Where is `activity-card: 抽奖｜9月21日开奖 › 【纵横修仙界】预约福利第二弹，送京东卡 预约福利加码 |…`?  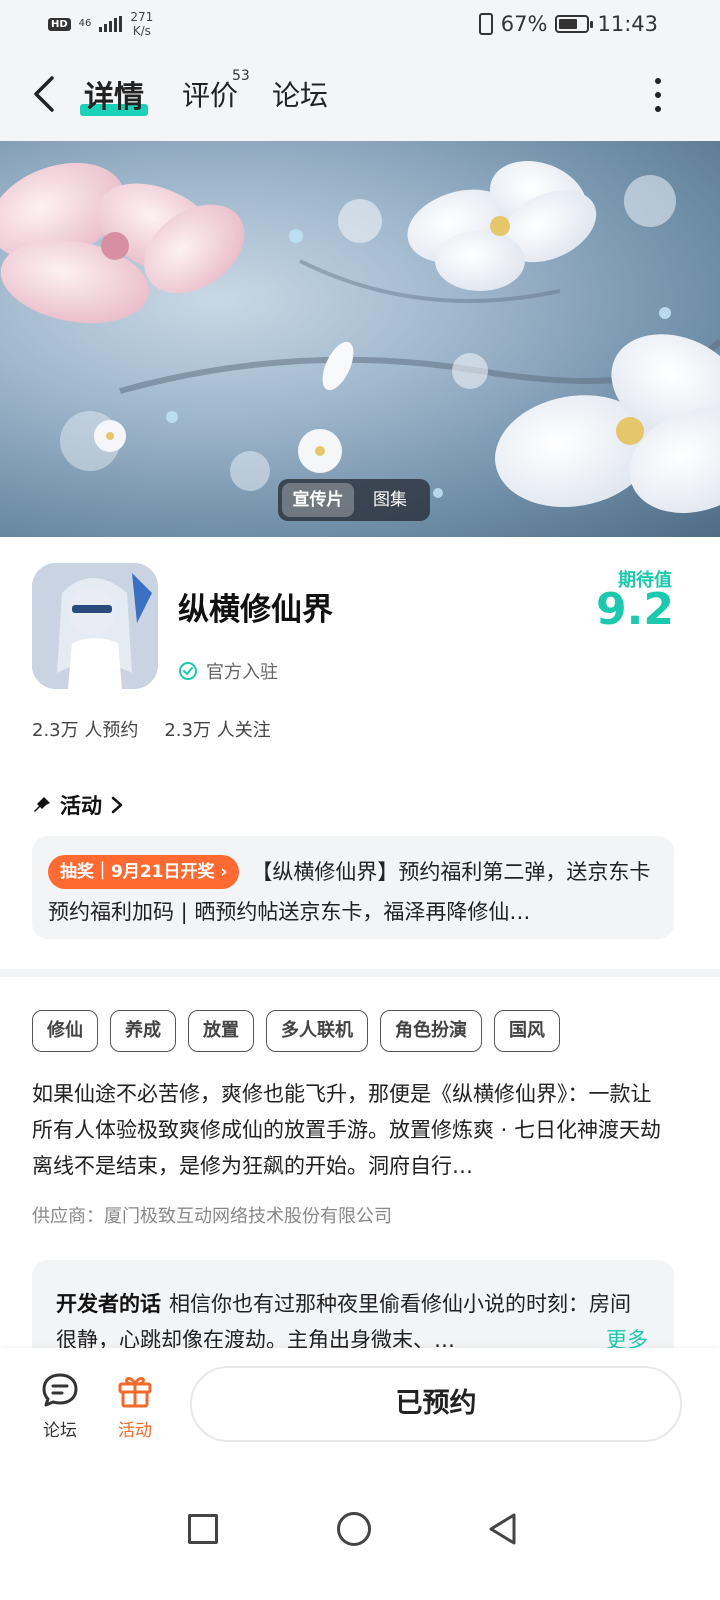
activity-card: 抽奖｜9月21日开奖 › 【纵横修仙界】预约福利第二弹，送京东卡 预约福利加码 |… is located at coordinates (353, 887).